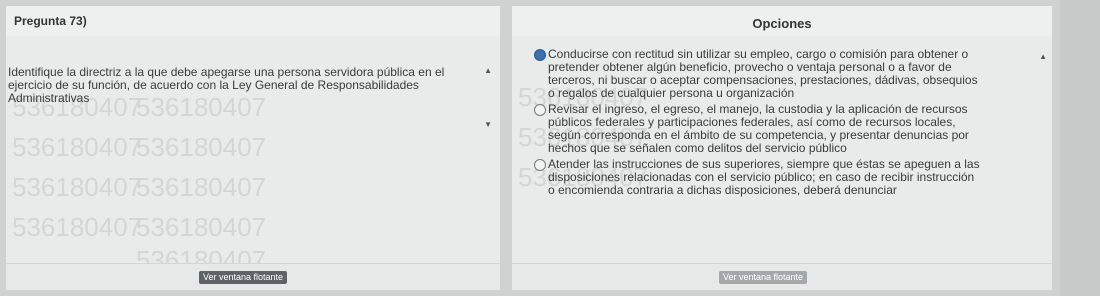 The width and height of the screenshot is (1100, 296). I want to click on options-footer: Ver ventana flotante, so click(782, 276).